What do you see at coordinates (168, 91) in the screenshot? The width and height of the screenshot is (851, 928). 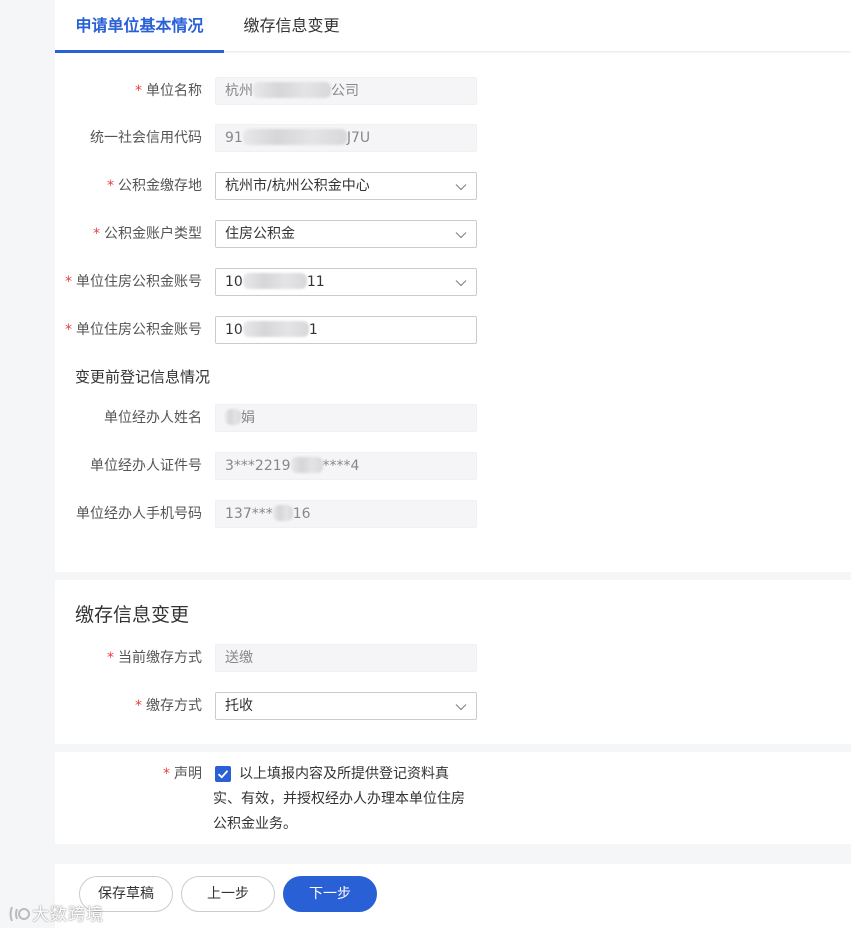 I see `unit-name-label: * 单位名称` at bounding box center [168, 91].